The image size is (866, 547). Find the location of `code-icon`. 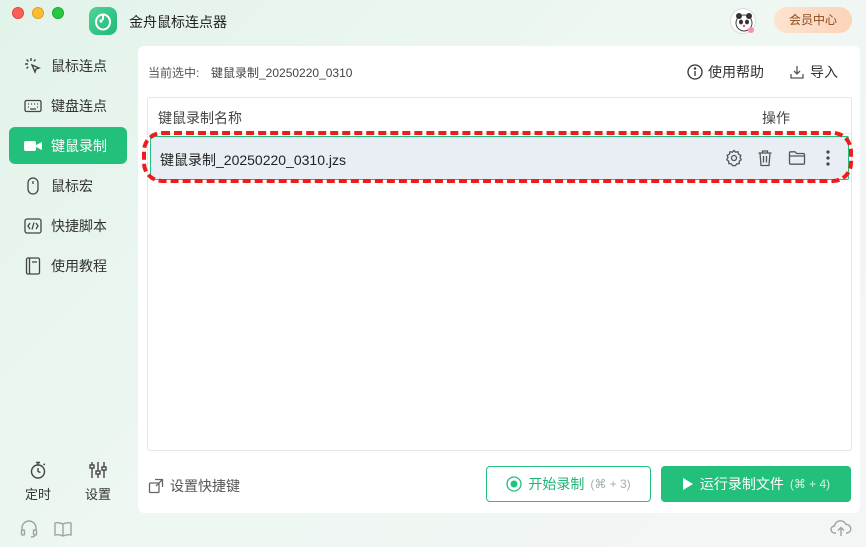

code-icon is located at coordinates (33, 226).